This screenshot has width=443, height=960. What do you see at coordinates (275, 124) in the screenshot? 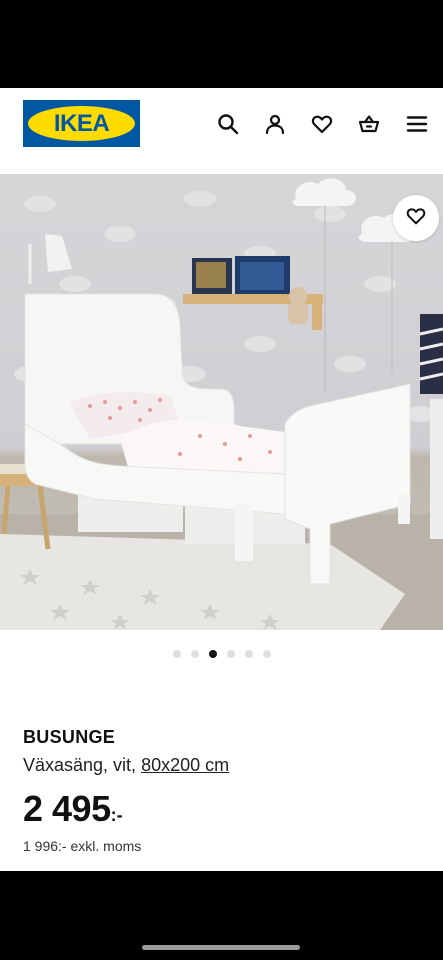
I see `user-icon` at bounding box center [275, 124].